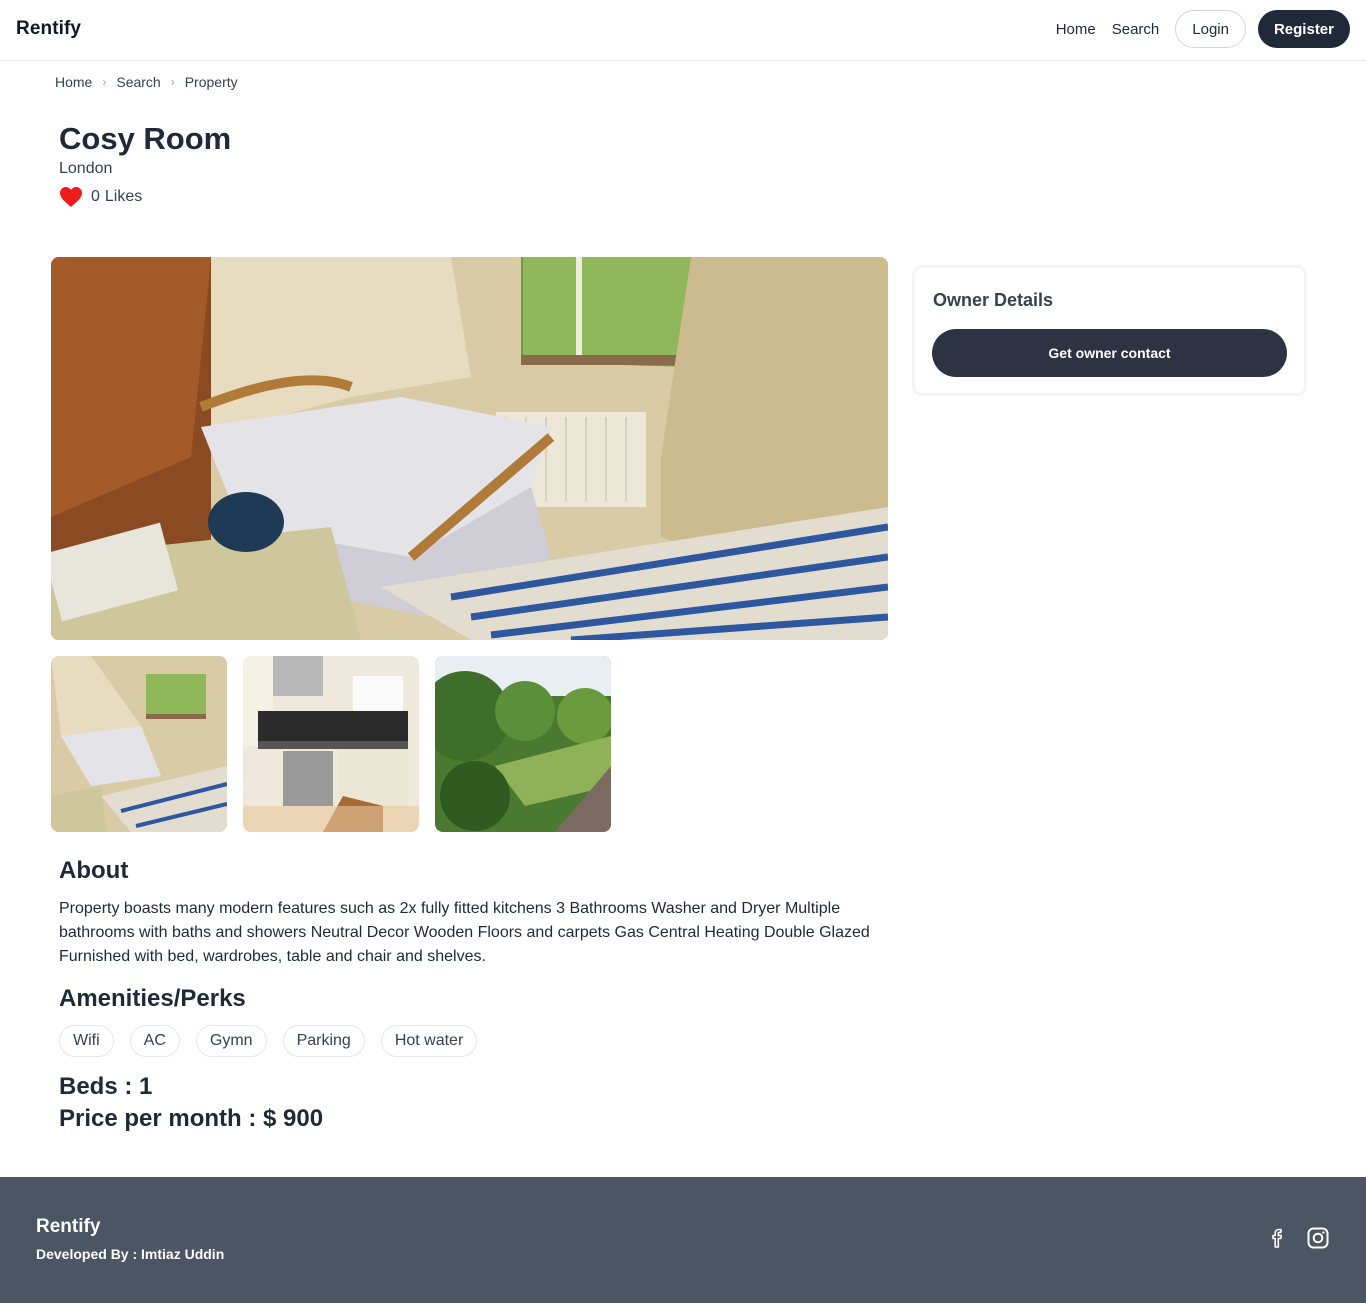 The width and height of the screenshot is (1366, 1303). Describe the element at coordinates (211, 82) in the screenshot. I see `breadcrumb-property: Property` at that location.